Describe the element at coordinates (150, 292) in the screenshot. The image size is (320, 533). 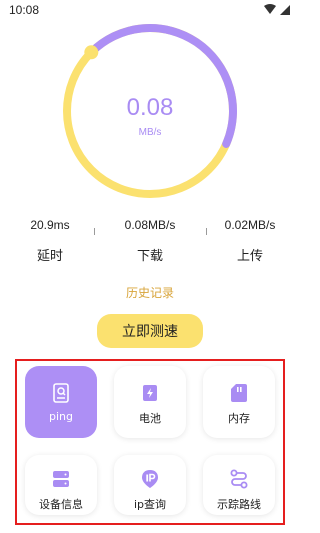
I see `history-link: 历史记录` at that location.